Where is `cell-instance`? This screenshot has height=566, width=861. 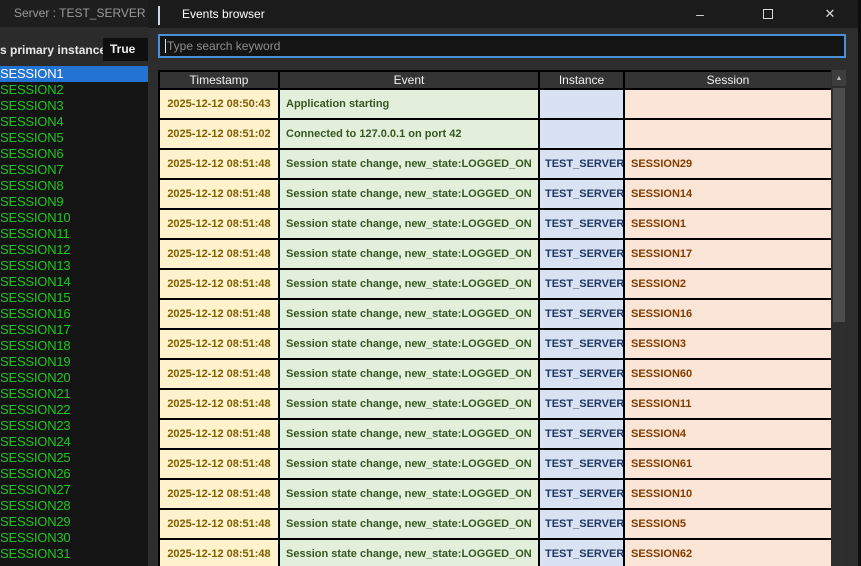 cell-instance is located at coordinates (581, 104).